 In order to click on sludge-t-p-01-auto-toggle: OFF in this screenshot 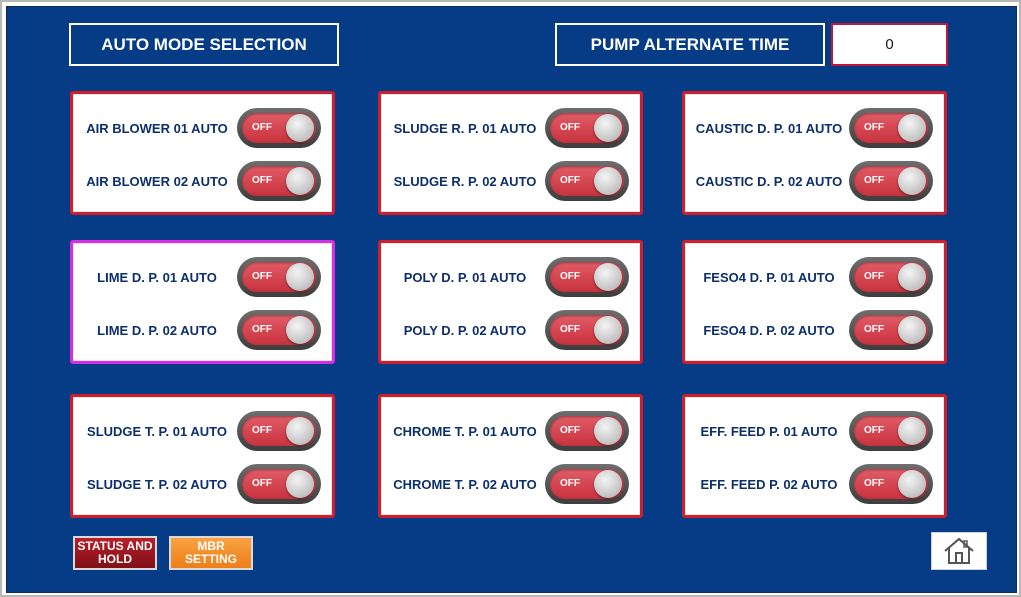, I will do `click(279, 431)`.